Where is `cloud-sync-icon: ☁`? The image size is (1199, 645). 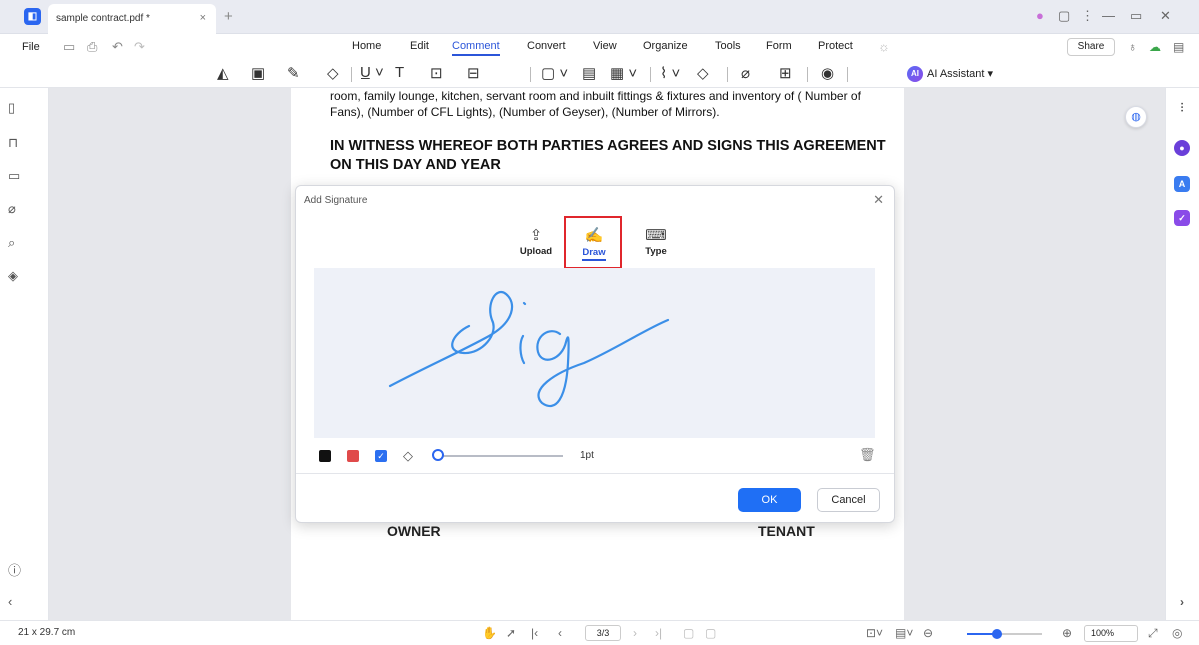 cloud-sync-icon: ☁ is located at coordinates (1155, 47).